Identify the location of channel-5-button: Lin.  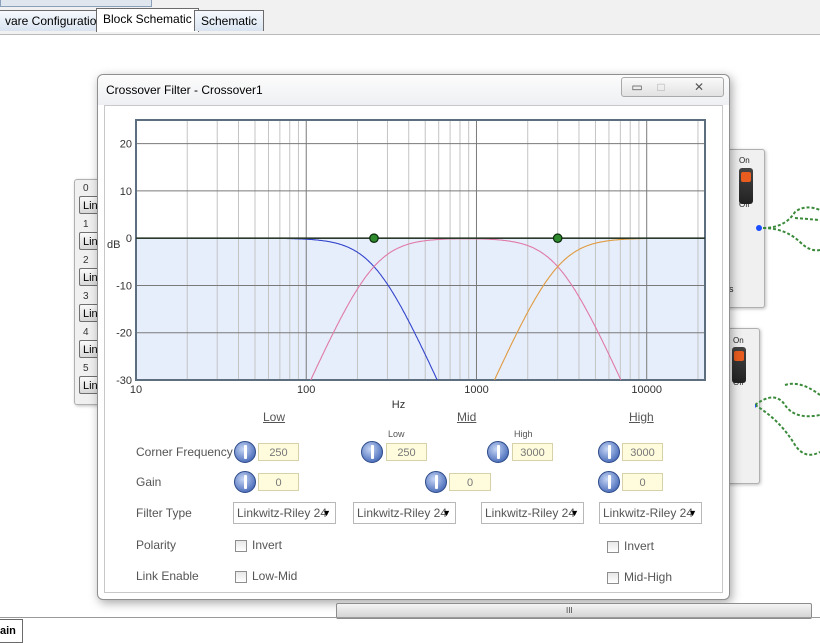
(89, 385).